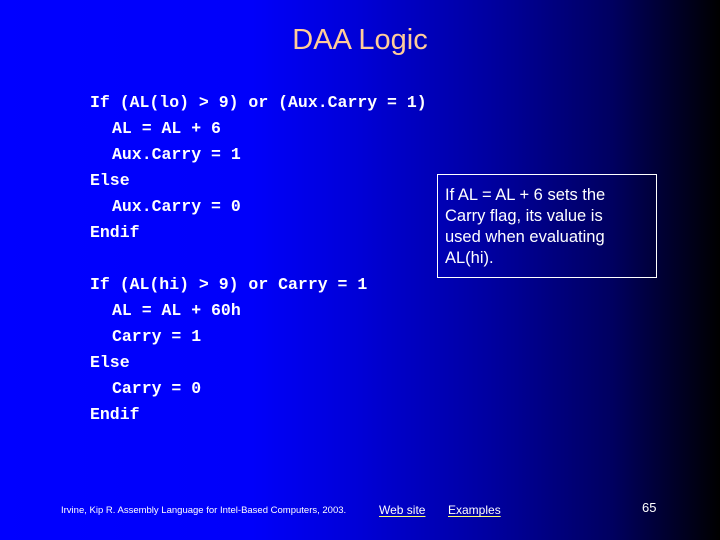 Image resolution: width=720 pixels, height=540 pixels. I want to click on page-number: 65, so click(649, 507).